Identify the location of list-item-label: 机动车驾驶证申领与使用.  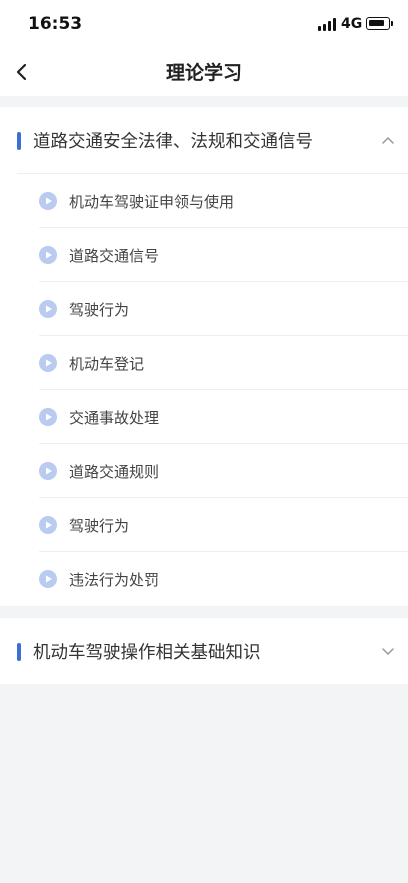
(152, 202).